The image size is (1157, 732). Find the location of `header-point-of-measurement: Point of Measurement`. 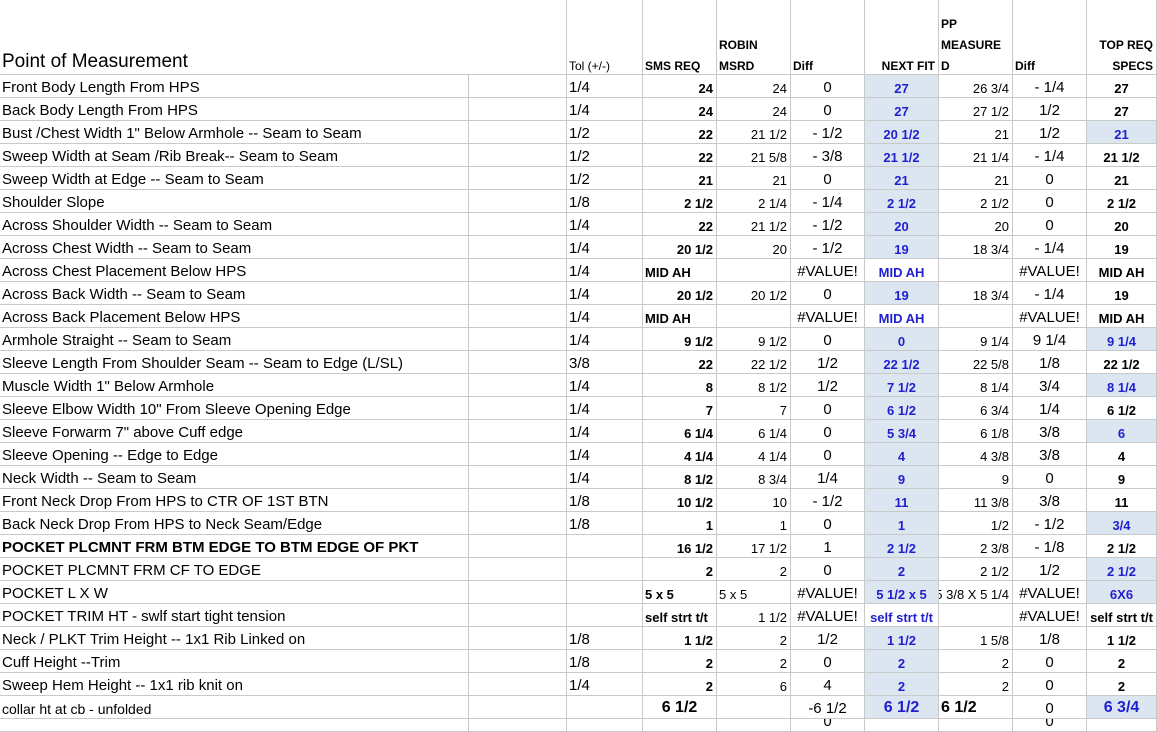

header-point-of-measurement: Point of Measurement is located at coordinates (283, 37).